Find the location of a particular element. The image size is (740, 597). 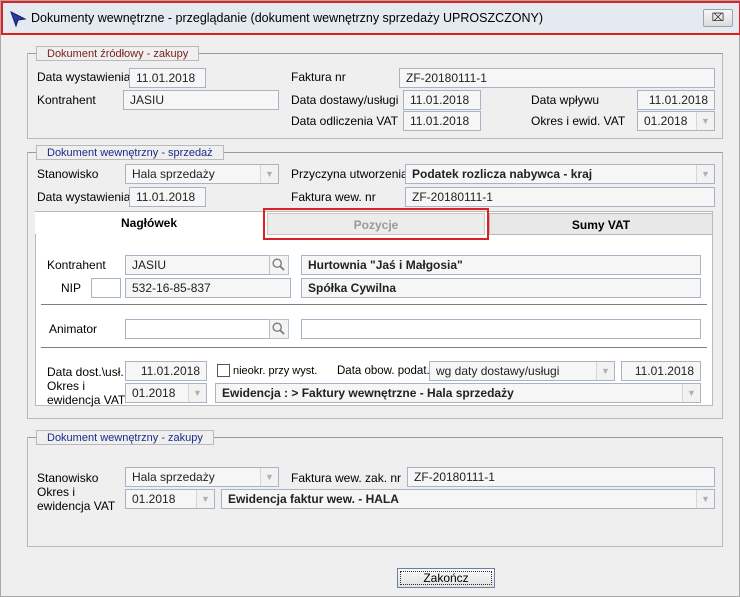

contractor-search-button is located at coordinates (279, 265).